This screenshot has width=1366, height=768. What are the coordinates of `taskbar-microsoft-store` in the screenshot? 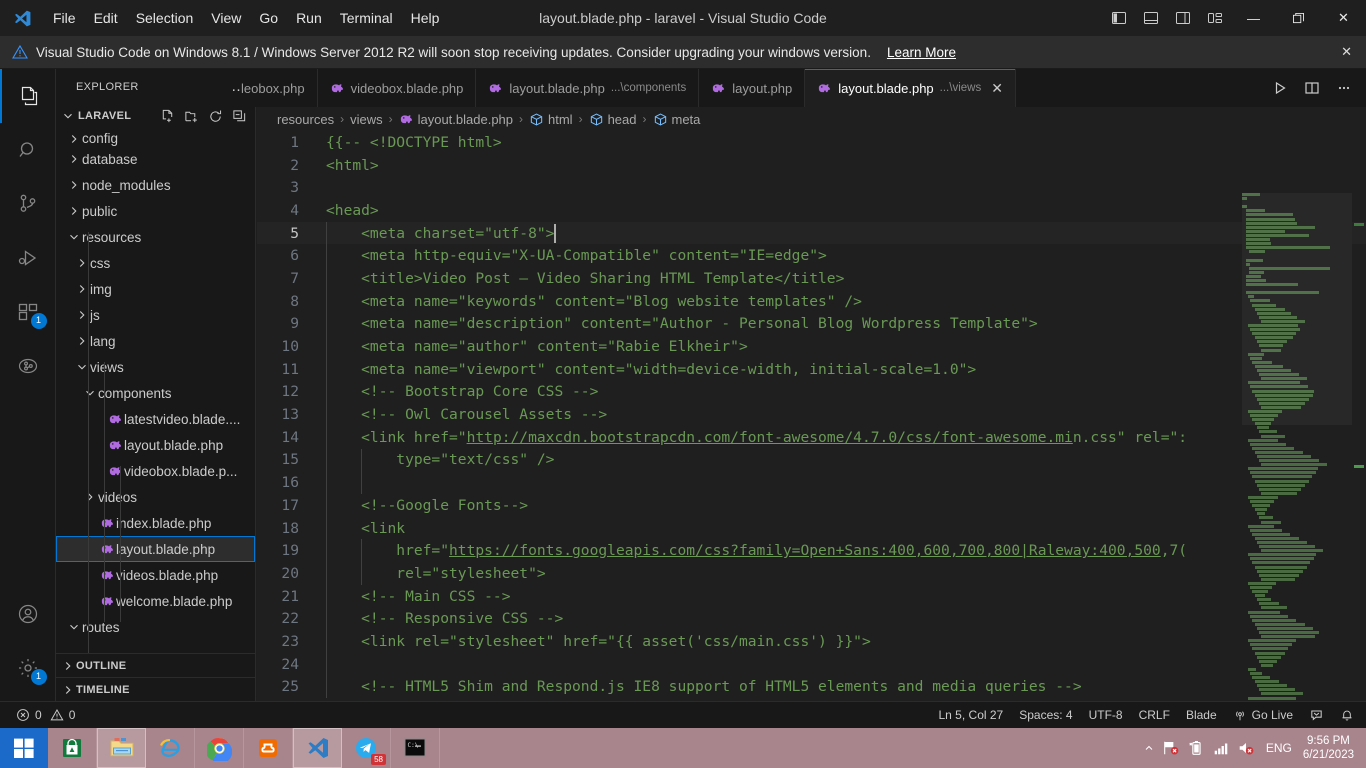 It's located at (72, 748).